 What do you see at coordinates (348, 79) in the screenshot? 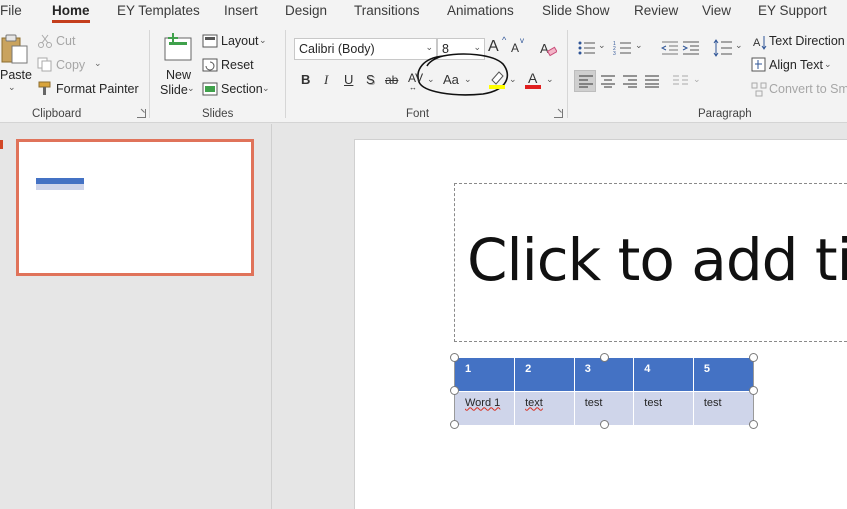
I see `underline-button: U` at bounding box center [348, 79].